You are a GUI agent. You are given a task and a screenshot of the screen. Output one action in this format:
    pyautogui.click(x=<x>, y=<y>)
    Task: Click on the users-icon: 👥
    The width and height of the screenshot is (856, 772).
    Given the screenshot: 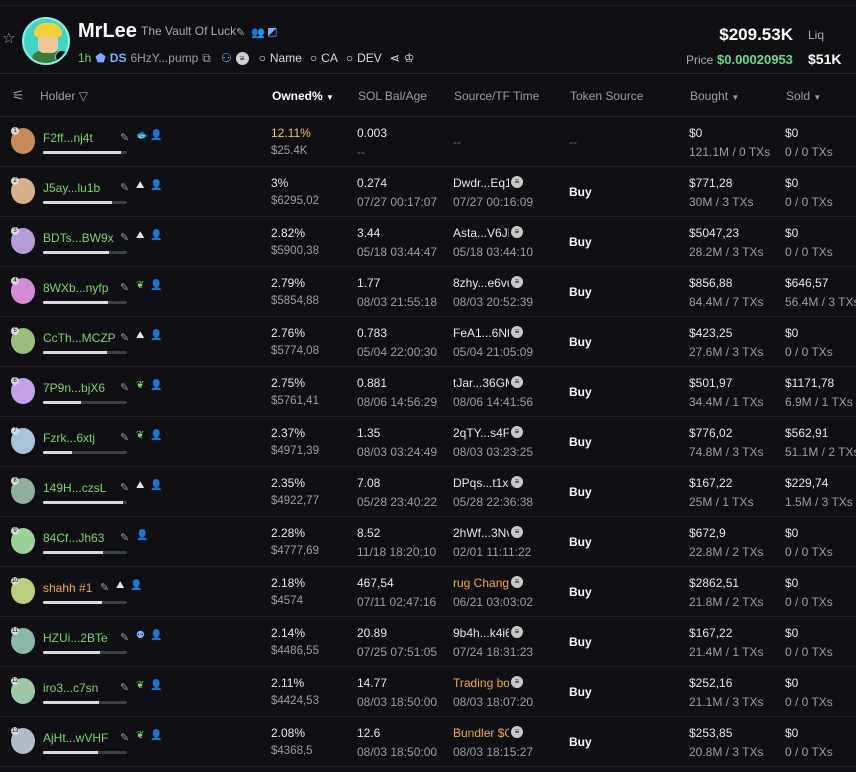 What is the action you would take?
    pyautogui.click(x=258, y=32)
    